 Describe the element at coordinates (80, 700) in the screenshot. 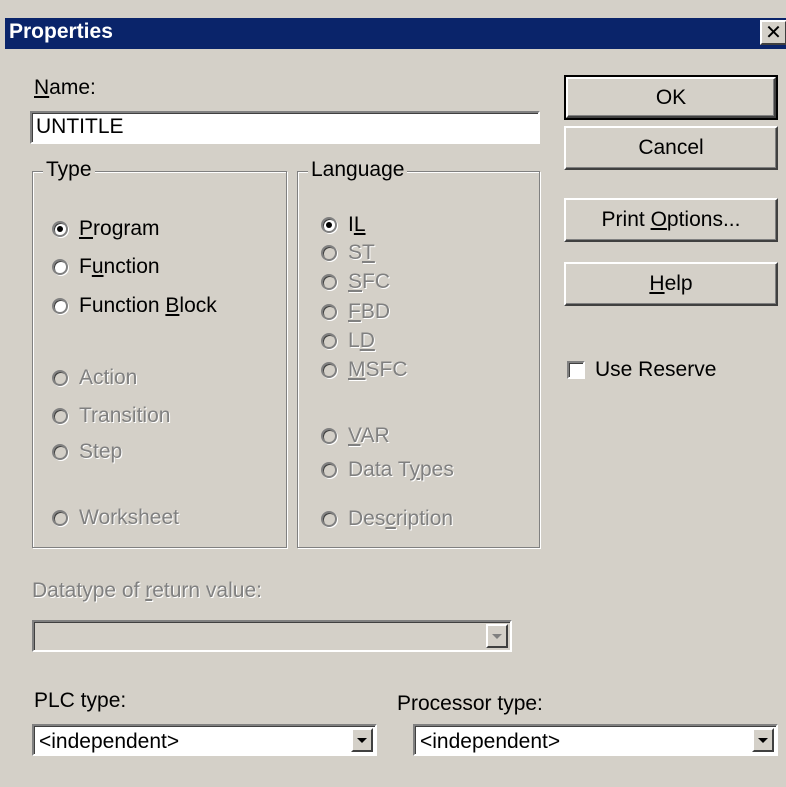

I see `plc-type-label: PLC type:` at that location.